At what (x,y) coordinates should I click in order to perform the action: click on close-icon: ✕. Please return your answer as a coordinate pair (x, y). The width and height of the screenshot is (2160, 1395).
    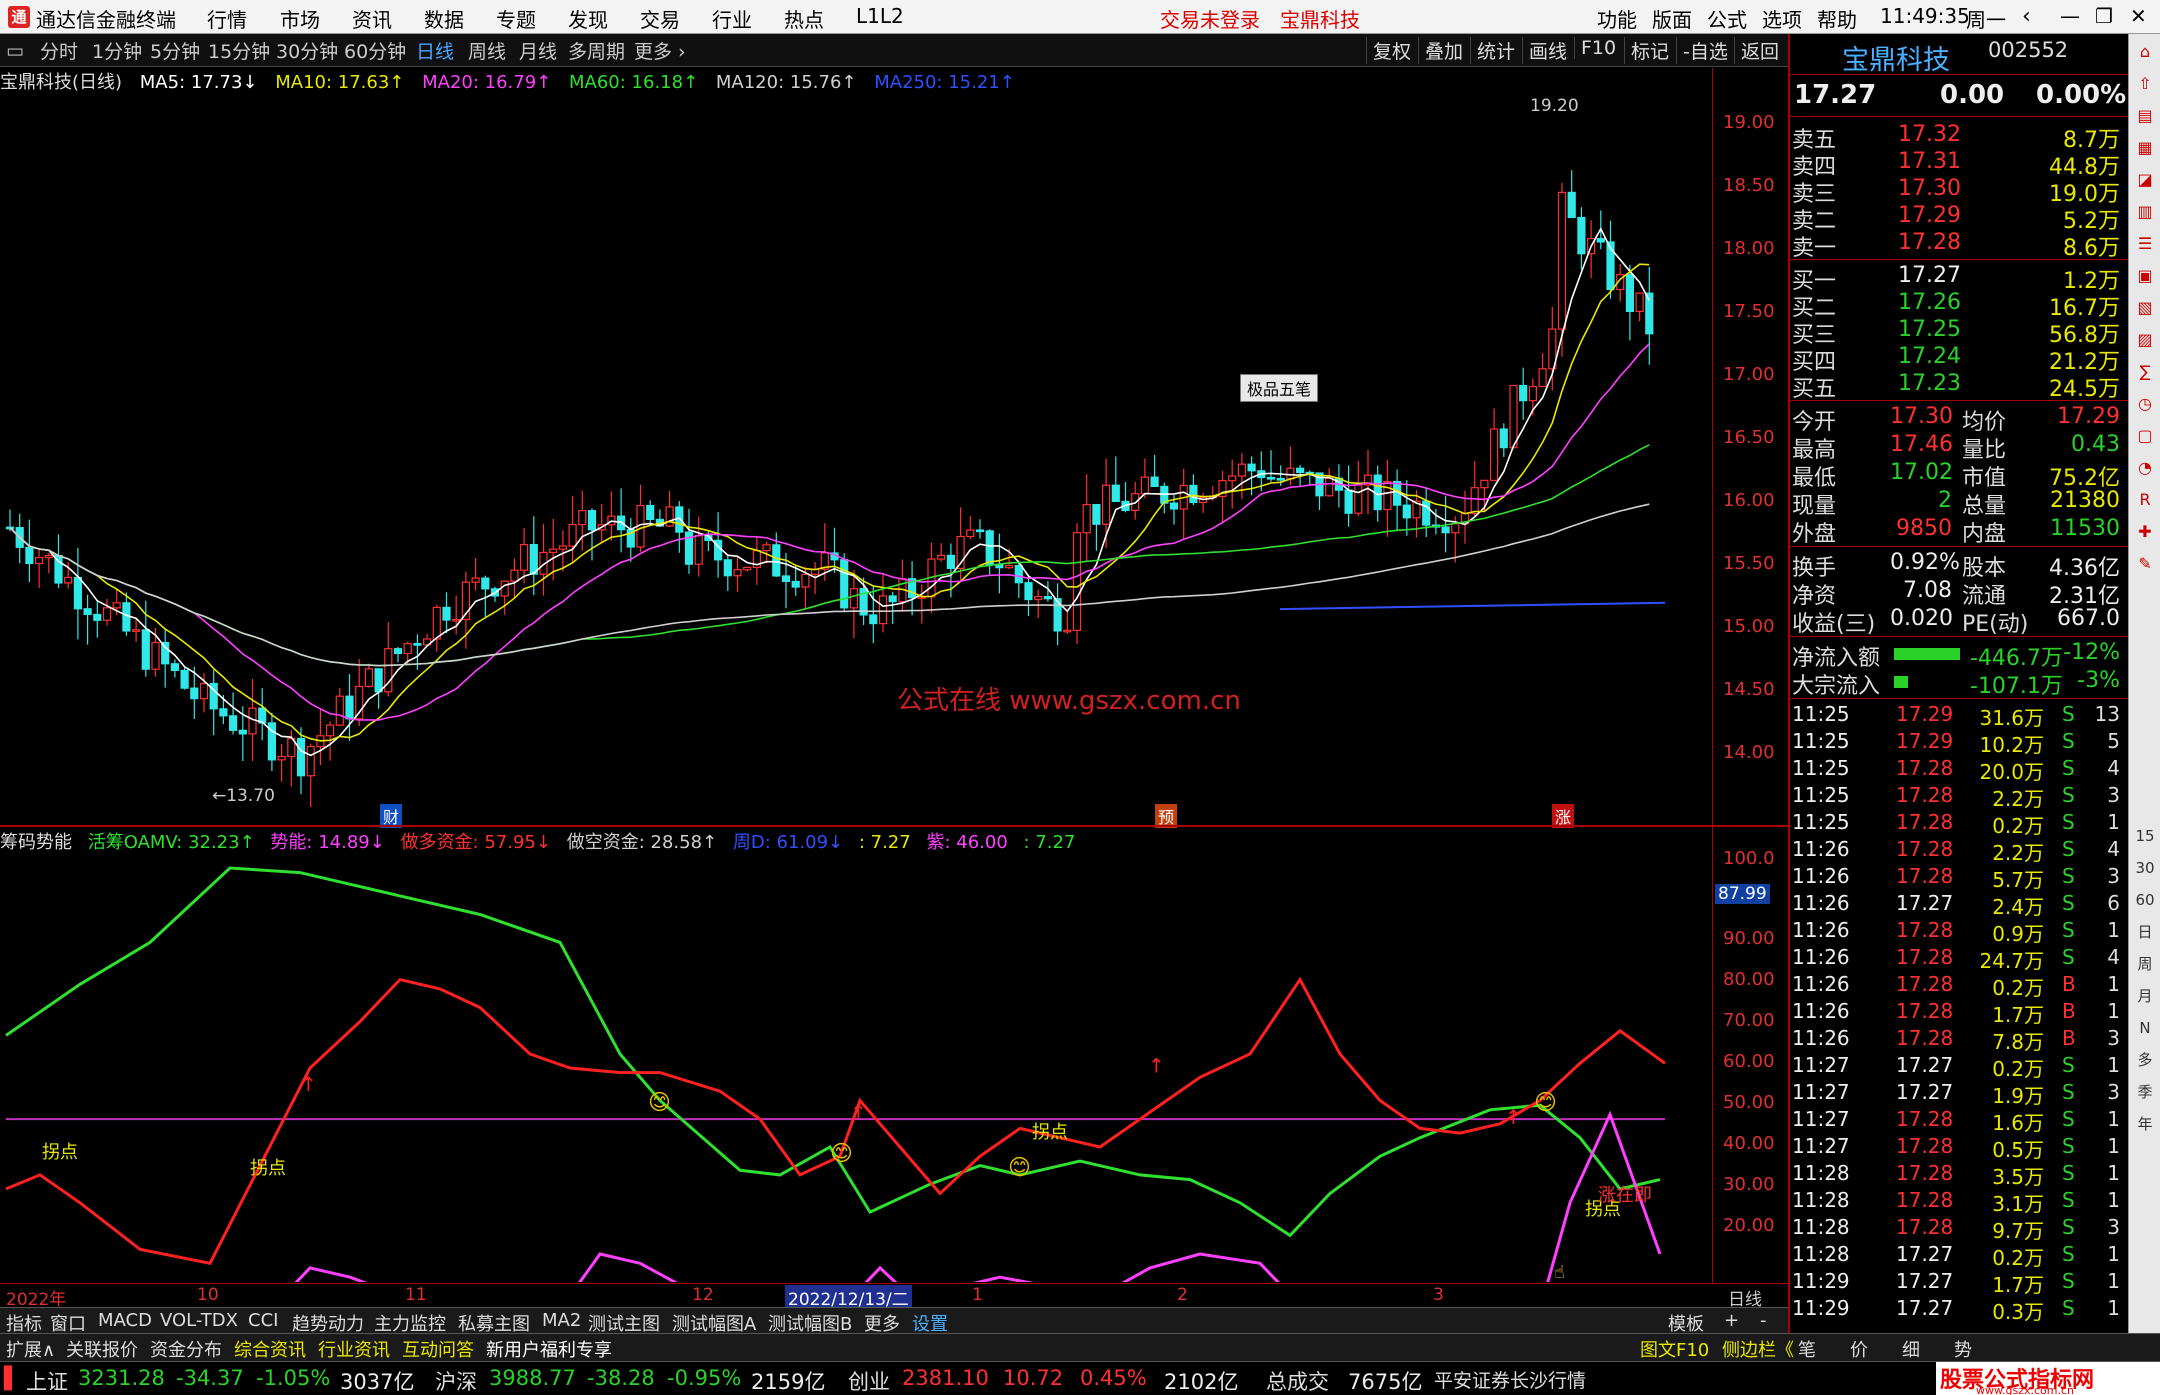
    Looking at the image, I should click on (2138, 16).